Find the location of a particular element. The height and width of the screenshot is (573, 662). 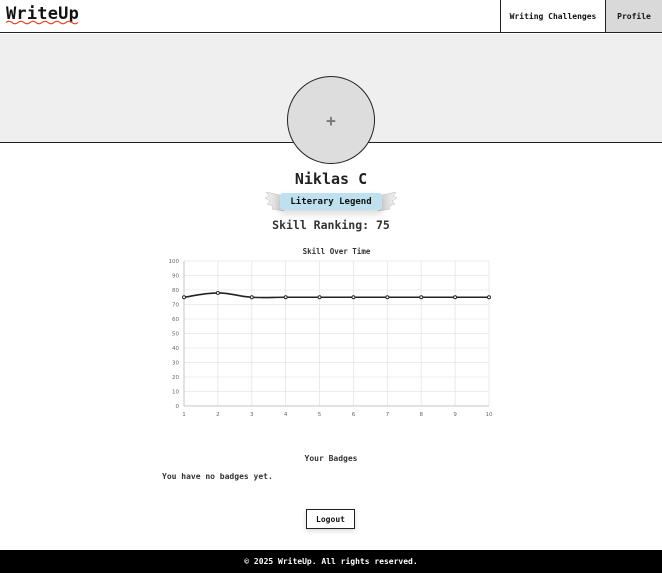

chart-x-tick-label: 4 is located at coordinates (286, 415).